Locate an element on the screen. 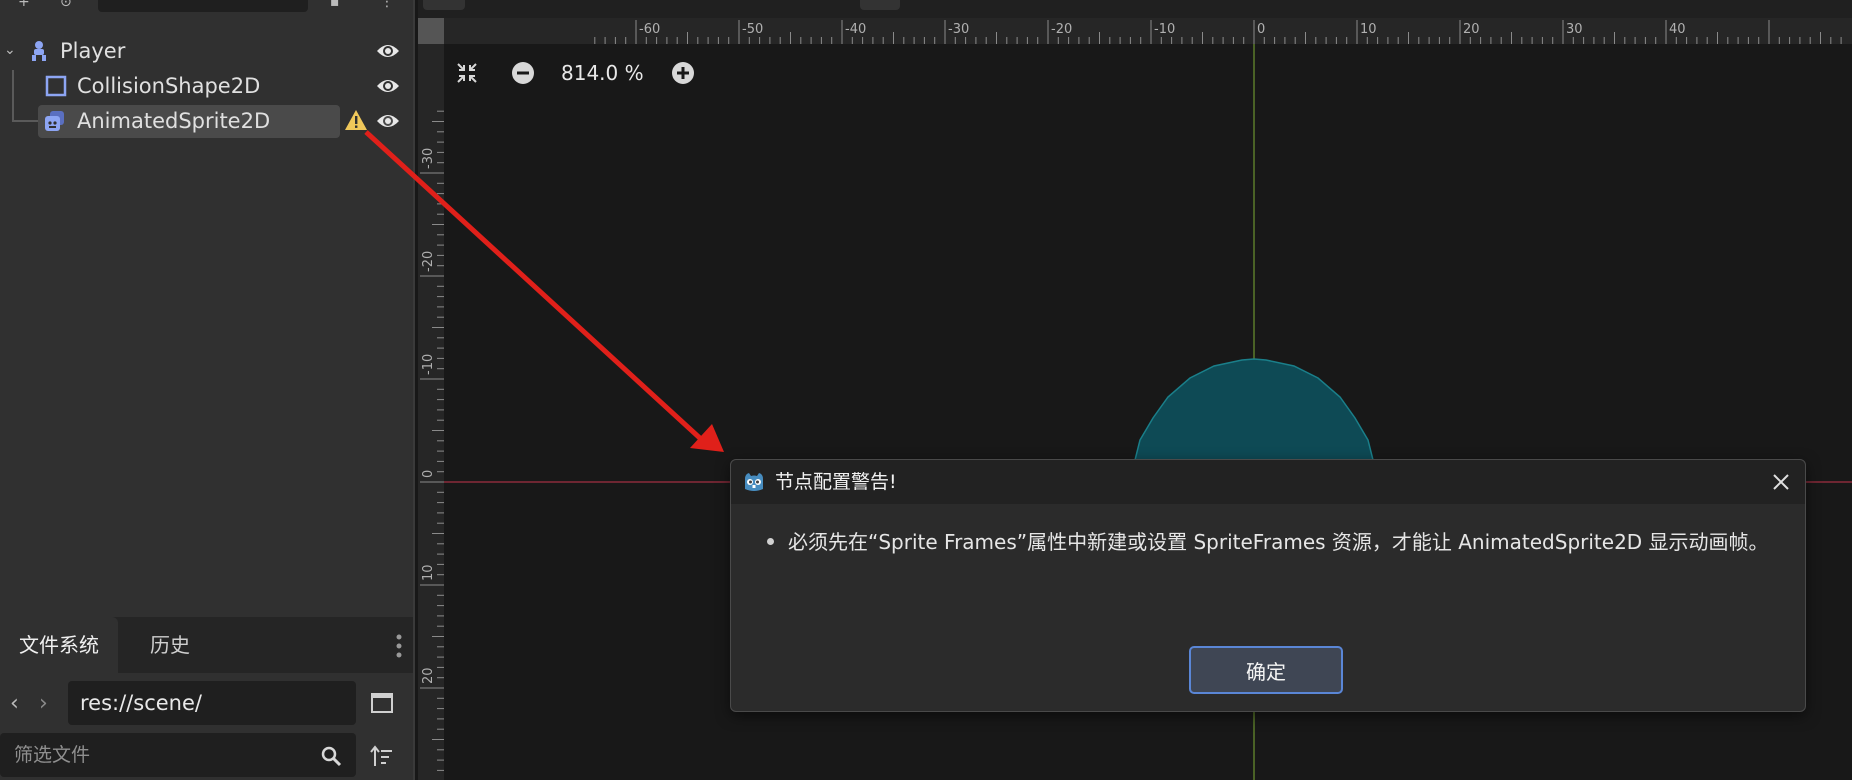 The width and height of the screenshot is (1852, 780). godot-logo-icon is located at coordinates (754, 482).